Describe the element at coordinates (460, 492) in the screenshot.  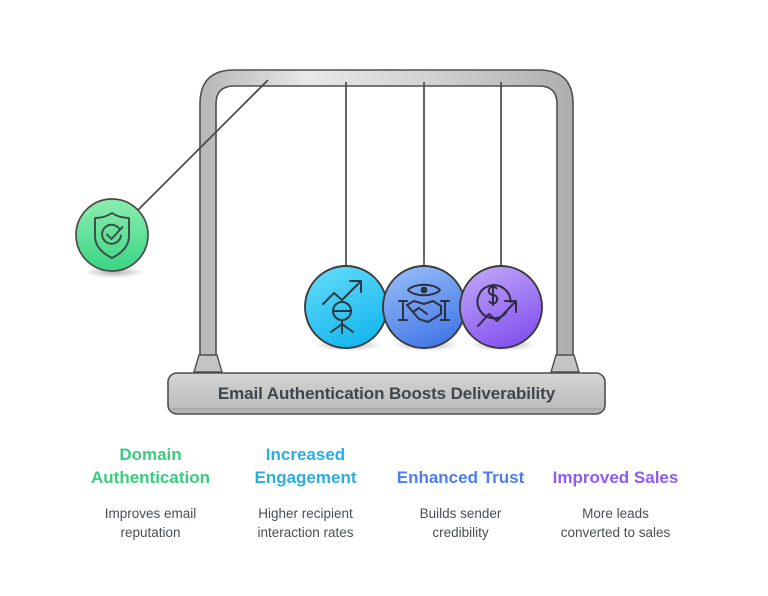
I see `legend-column-enhanced-trust: Enhanced Trust Builds sender credibility` at that location.